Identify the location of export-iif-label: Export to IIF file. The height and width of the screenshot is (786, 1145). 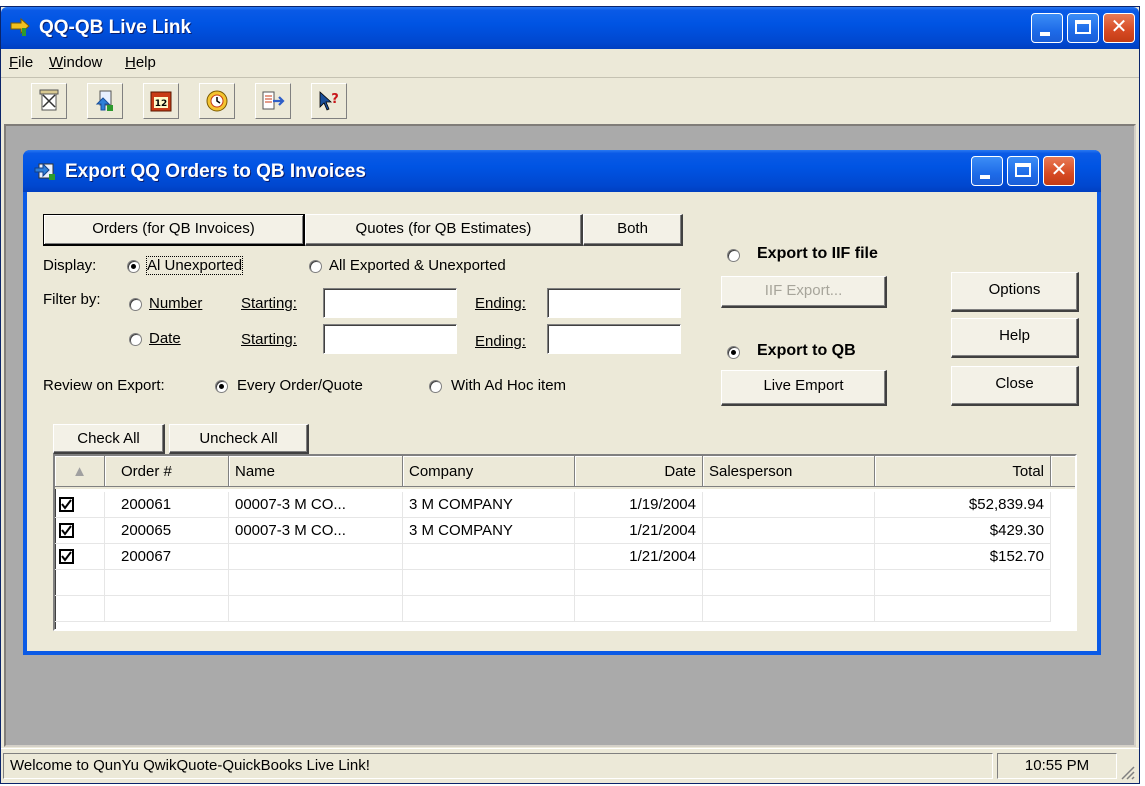
(817, 254).